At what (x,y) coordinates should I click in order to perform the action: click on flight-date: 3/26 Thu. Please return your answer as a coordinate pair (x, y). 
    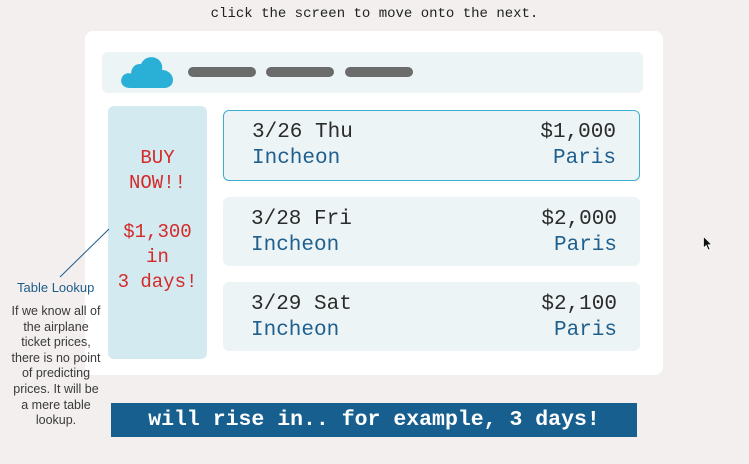
    Looking at the image, I should click on (302, 132).